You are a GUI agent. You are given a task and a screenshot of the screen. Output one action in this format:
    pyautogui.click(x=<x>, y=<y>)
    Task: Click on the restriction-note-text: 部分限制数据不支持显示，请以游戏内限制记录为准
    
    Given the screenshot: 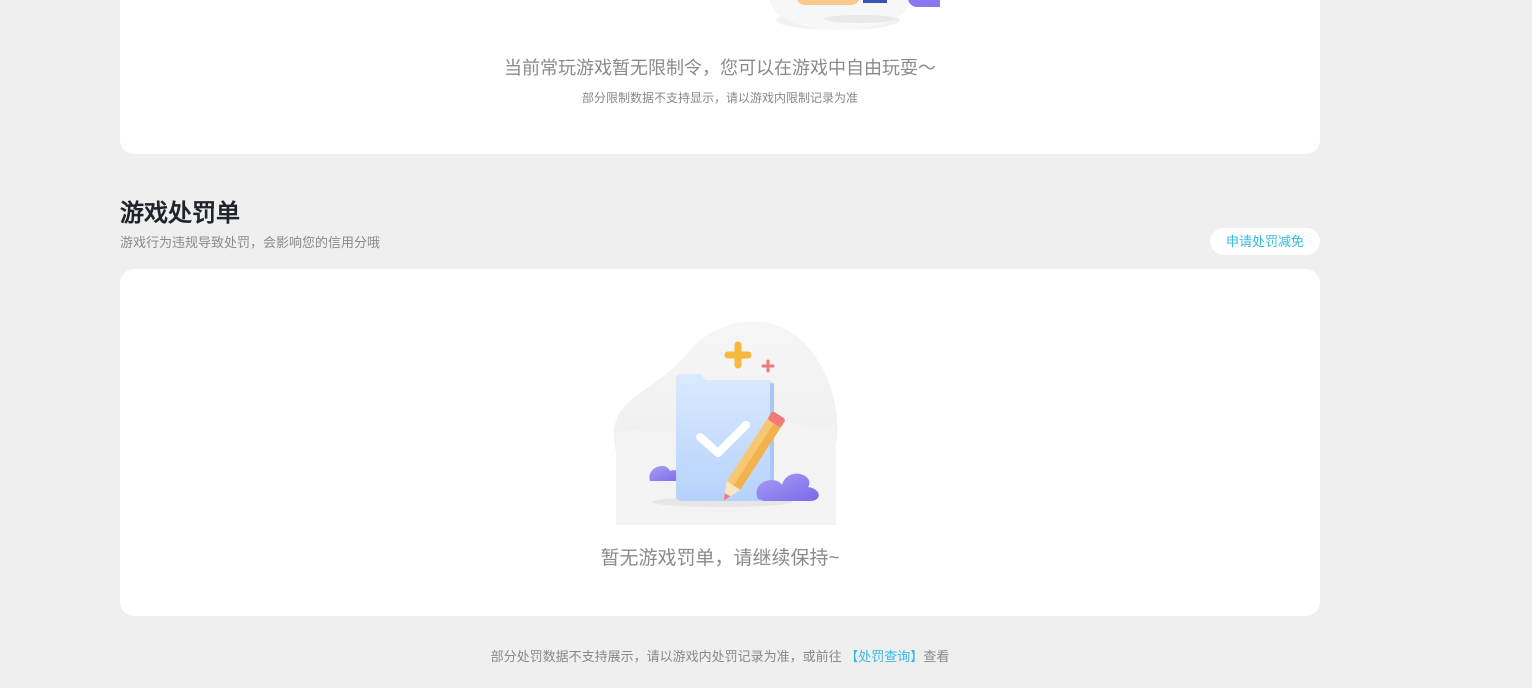 What is the action you would take?
    pyautogui.click(x=719, y=98)
    